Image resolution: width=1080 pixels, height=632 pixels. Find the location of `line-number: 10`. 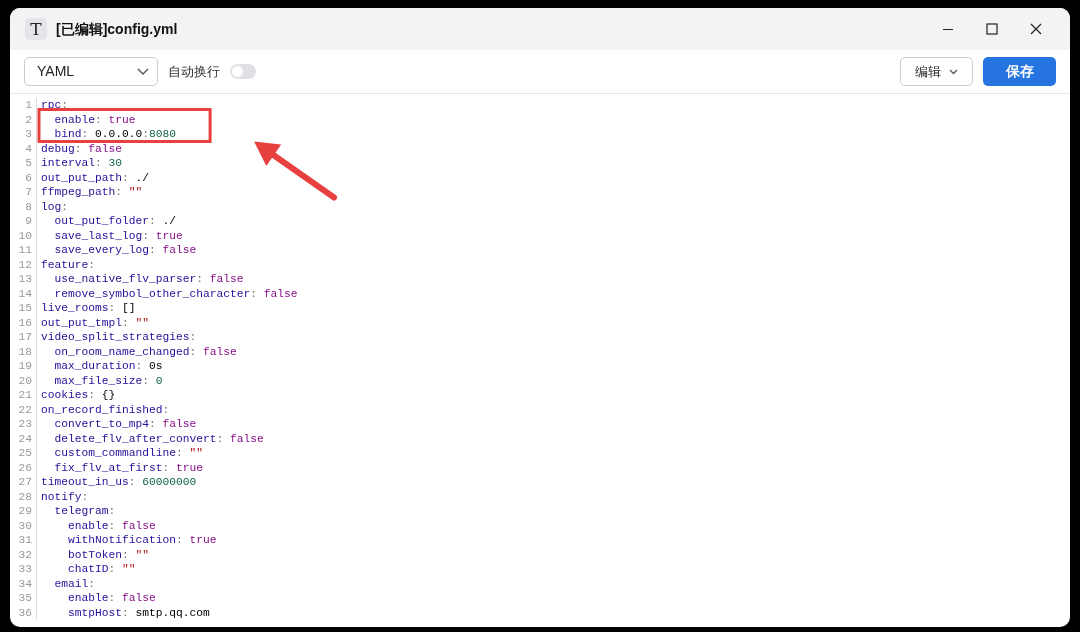

line-number: 10 is located at coordinates (23, 235).